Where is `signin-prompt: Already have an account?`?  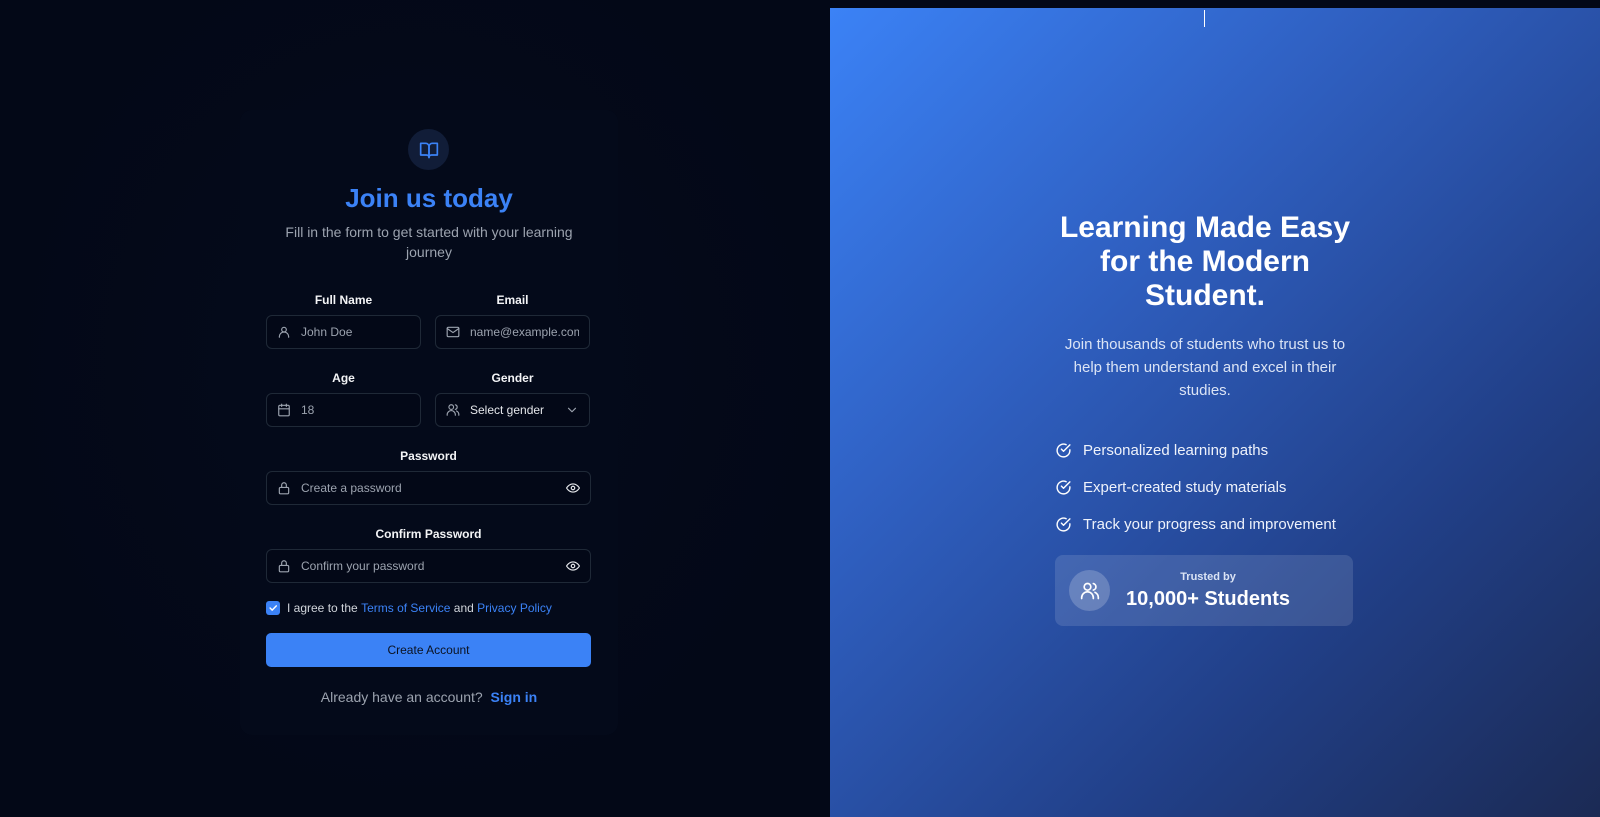 signin-prompt: Already have an account? is located at coordinates (401, 697).